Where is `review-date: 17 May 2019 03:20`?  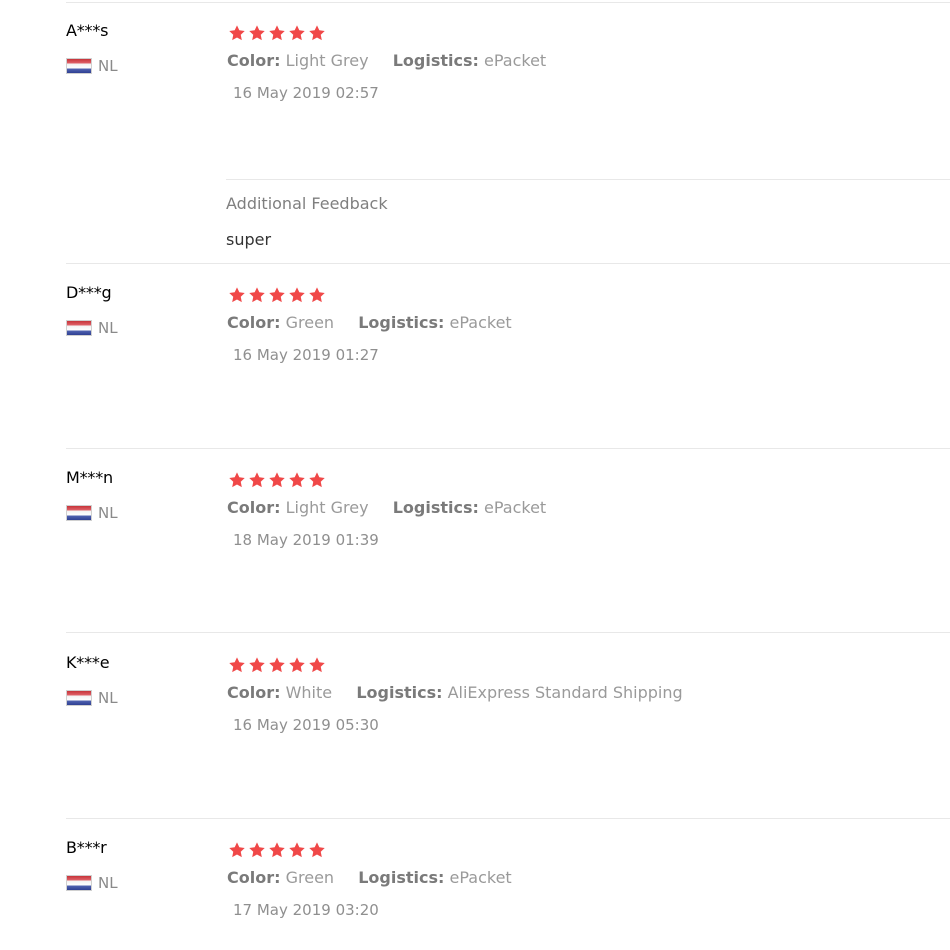 review-date: 17 May 2019 03:20 is located at coordinates (306, 910).